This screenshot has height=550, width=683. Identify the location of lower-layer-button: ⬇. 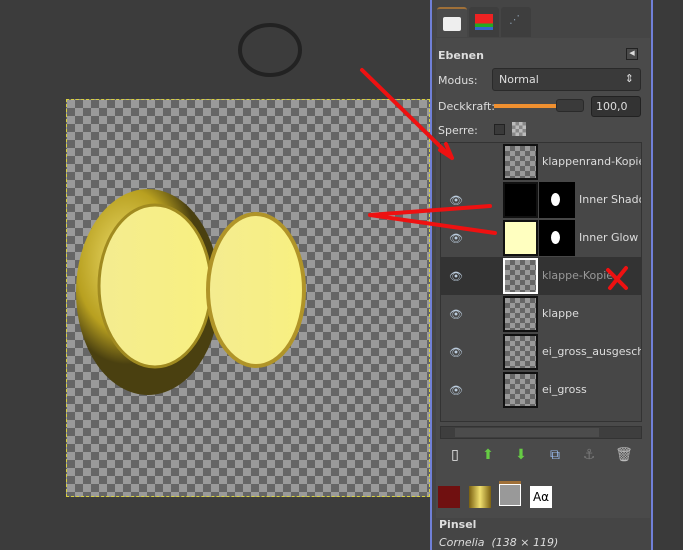
(521, 455).